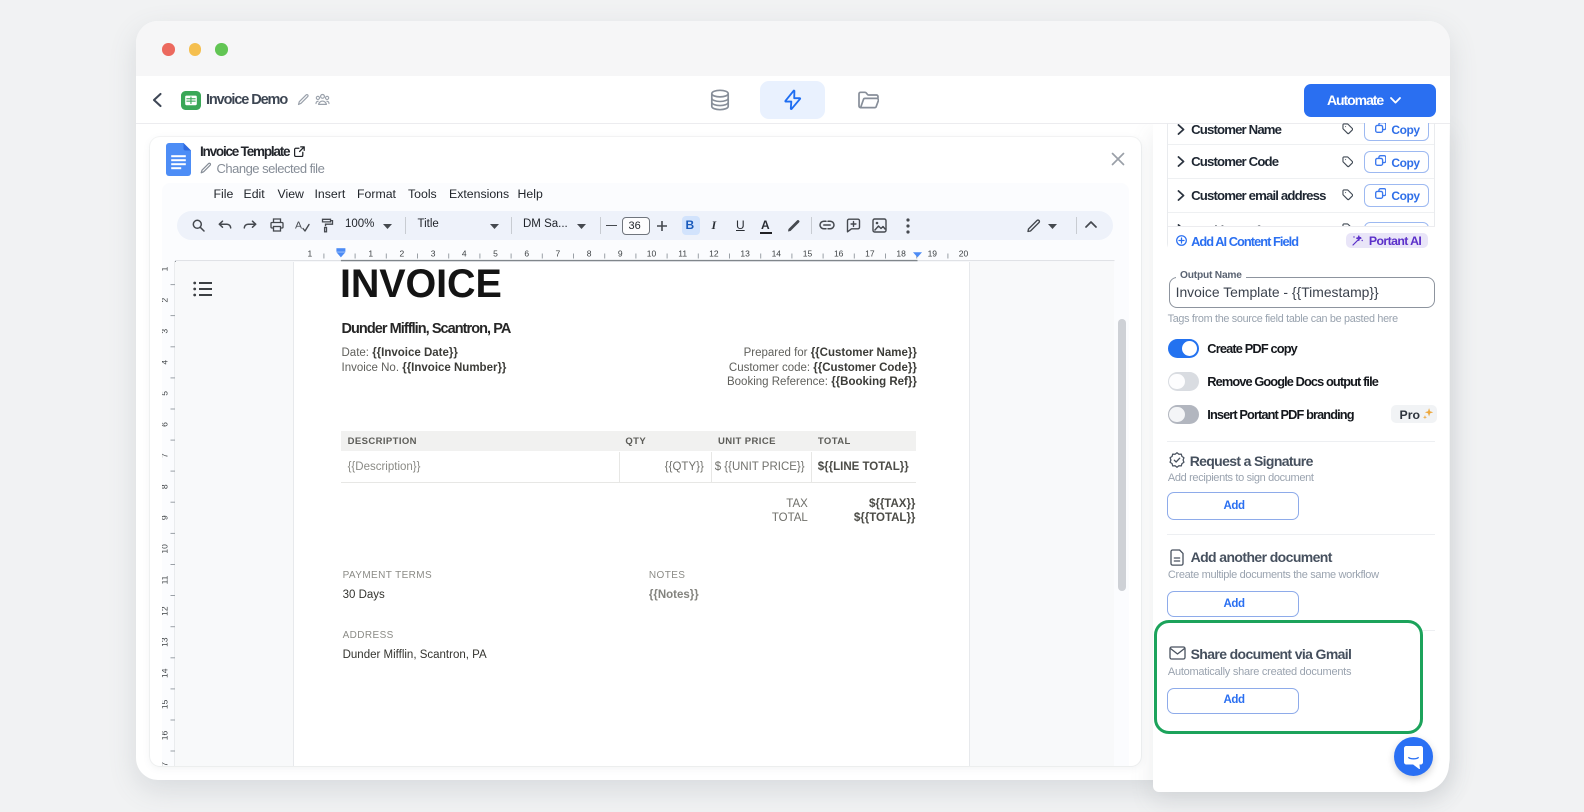 This screenshot has width=1584, height=812. Describe the element at coordinates (298, 225) in the screenshot. I see `svg-text: A` at that location.